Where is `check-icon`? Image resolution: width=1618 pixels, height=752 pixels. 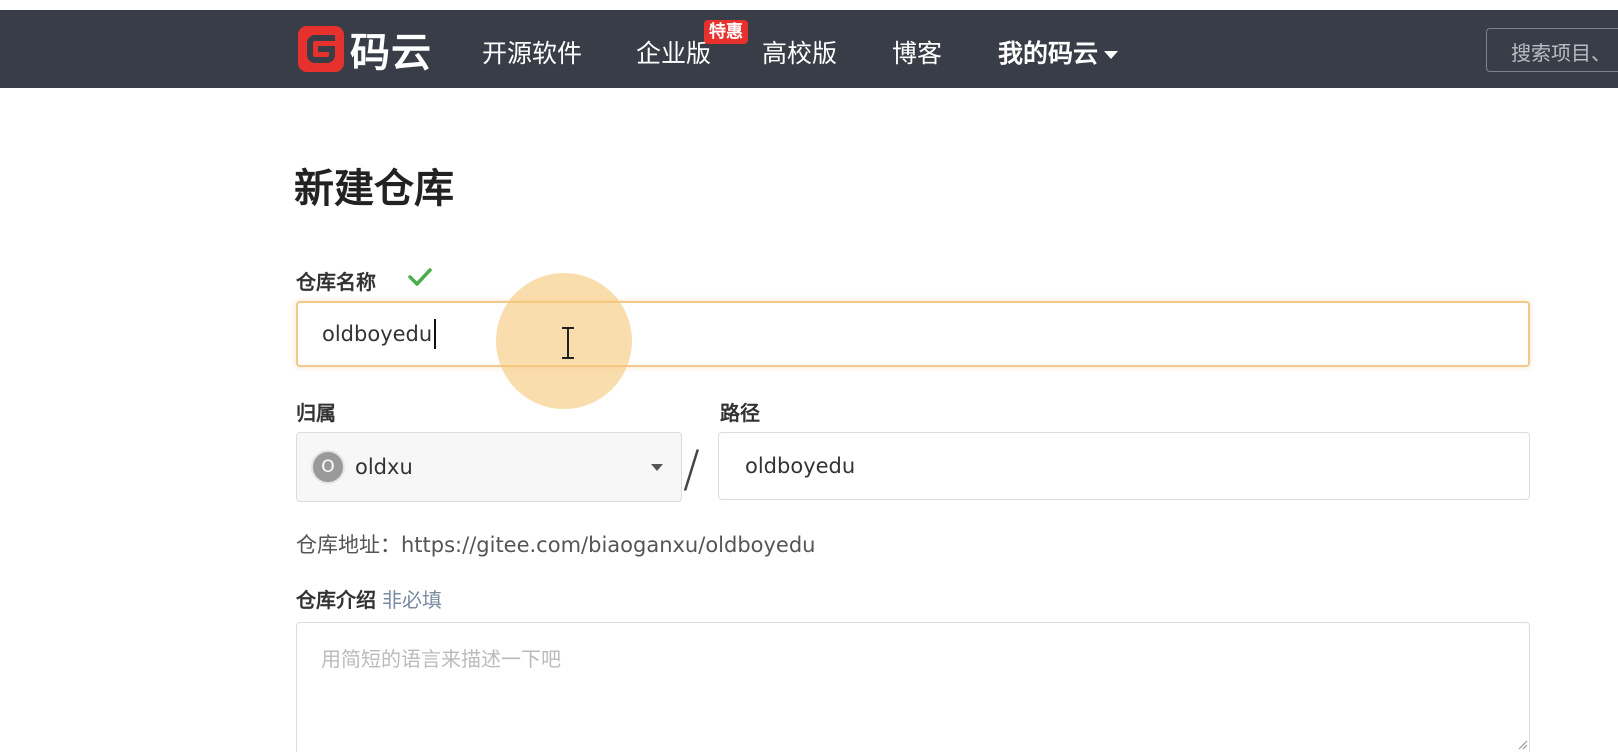
check-icon is located at coordinates (420, 277).